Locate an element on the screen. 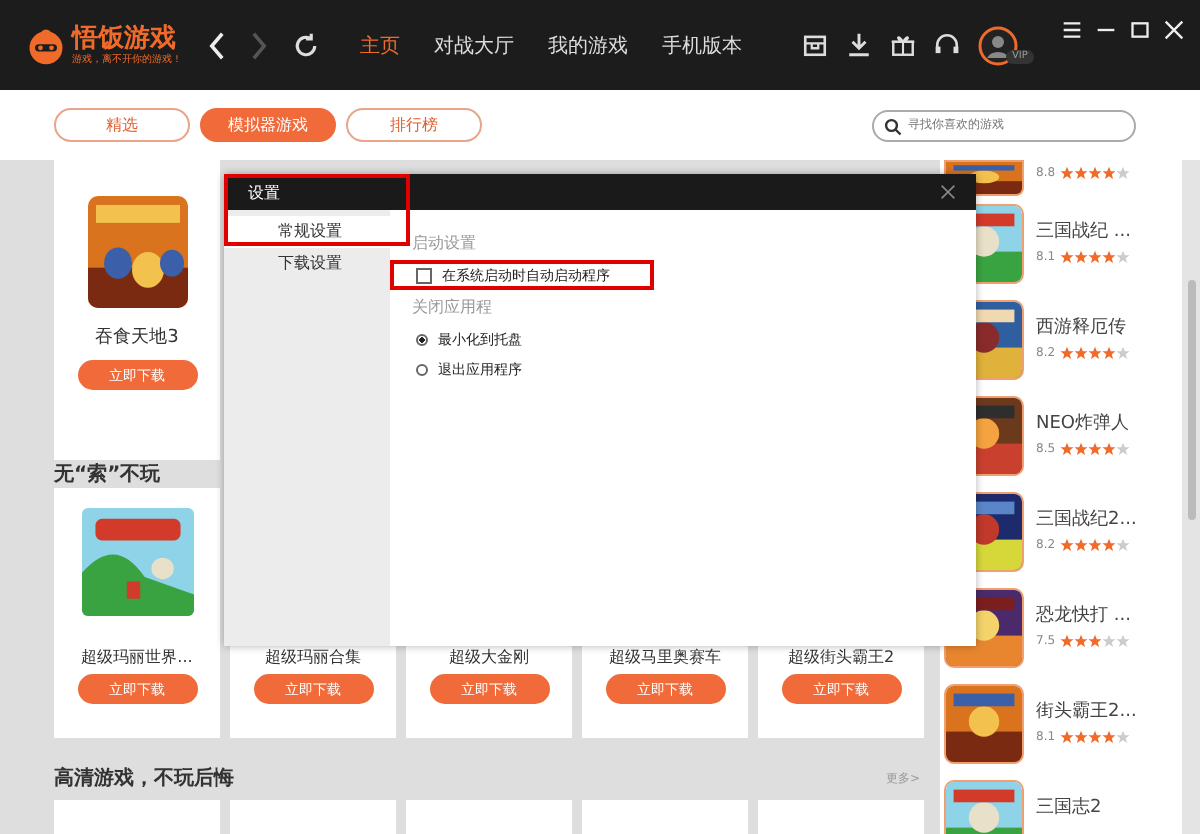 The image size is (1200, 834). box-icon is located at coordinates (815, 45).